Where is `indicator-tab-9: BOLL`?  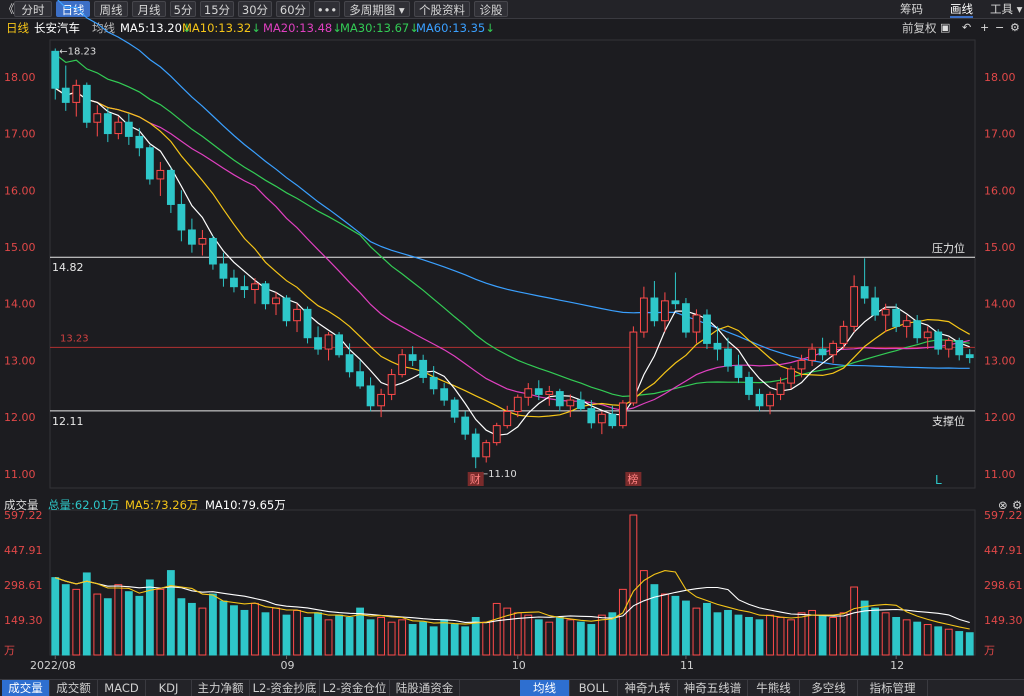 indicator-tab-9: BOLL is located at coordinates (594, 688).